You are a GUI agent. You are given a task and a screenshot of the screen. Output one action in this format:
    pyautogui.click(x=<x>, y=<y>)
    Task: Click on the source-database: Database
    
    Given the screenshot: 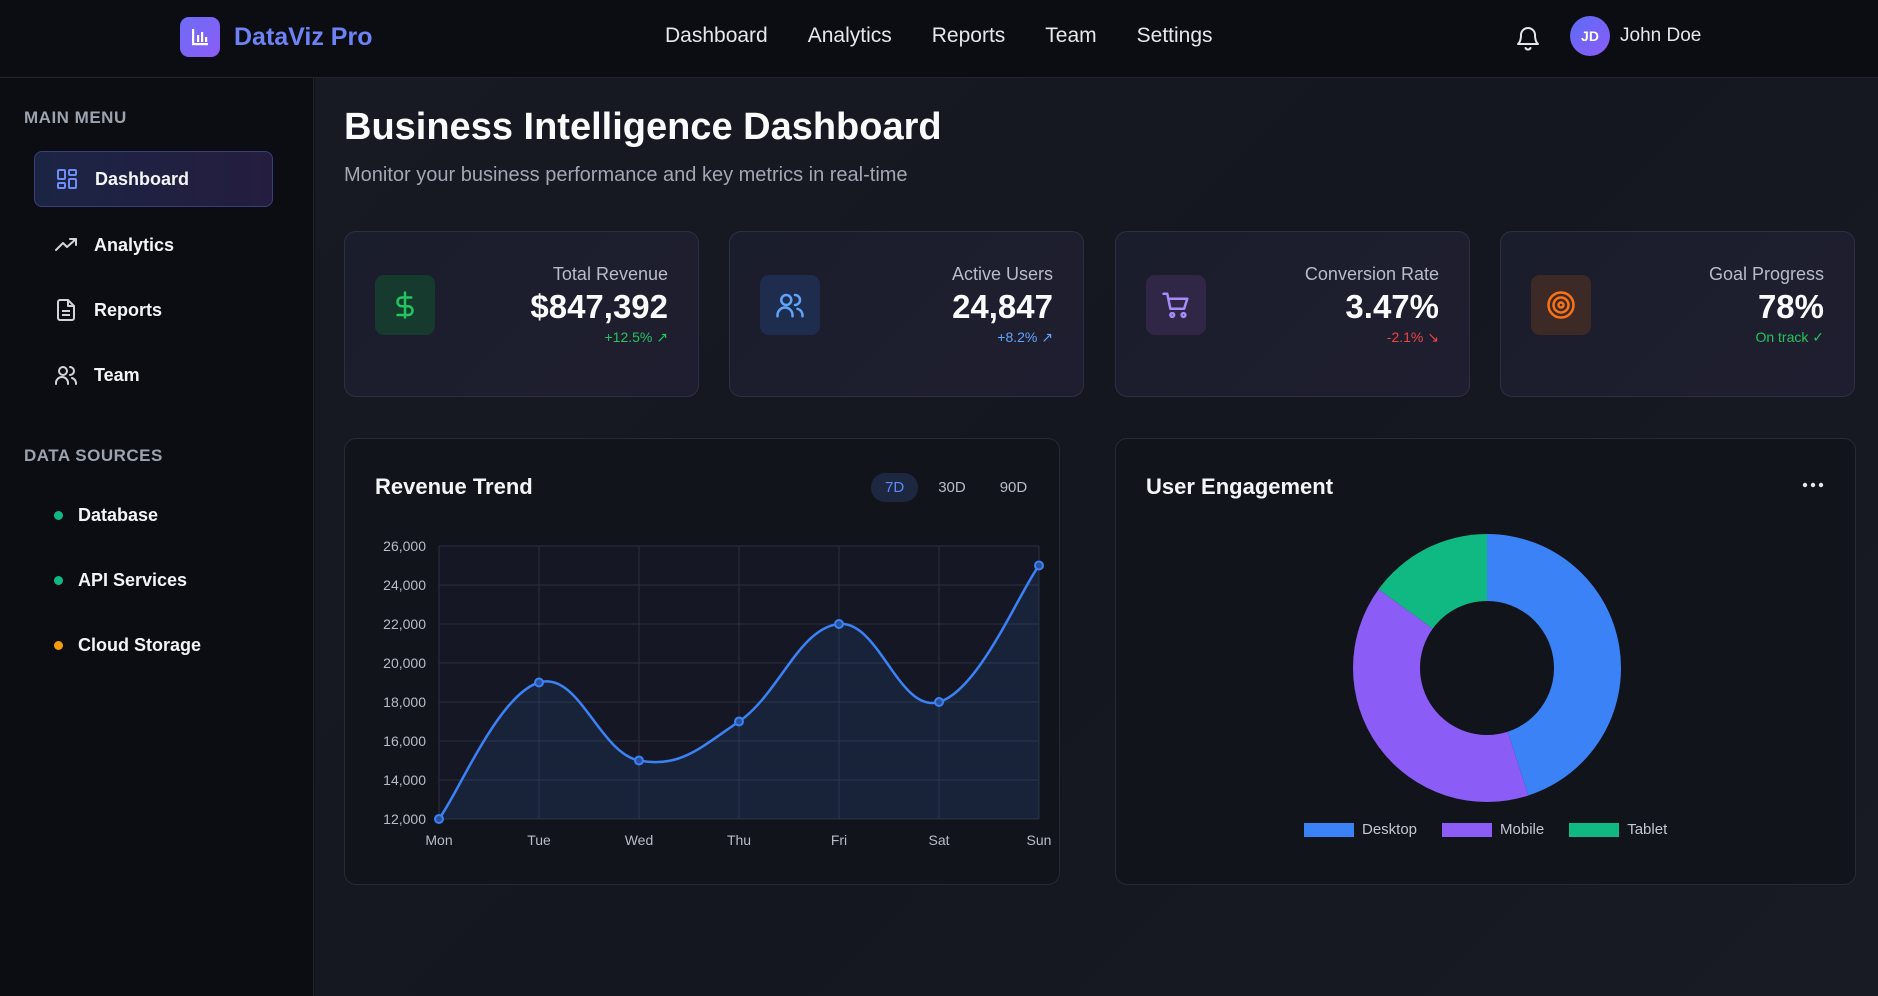 What is the action you would take?
    pyautogui.click(x=106, y=515)
    